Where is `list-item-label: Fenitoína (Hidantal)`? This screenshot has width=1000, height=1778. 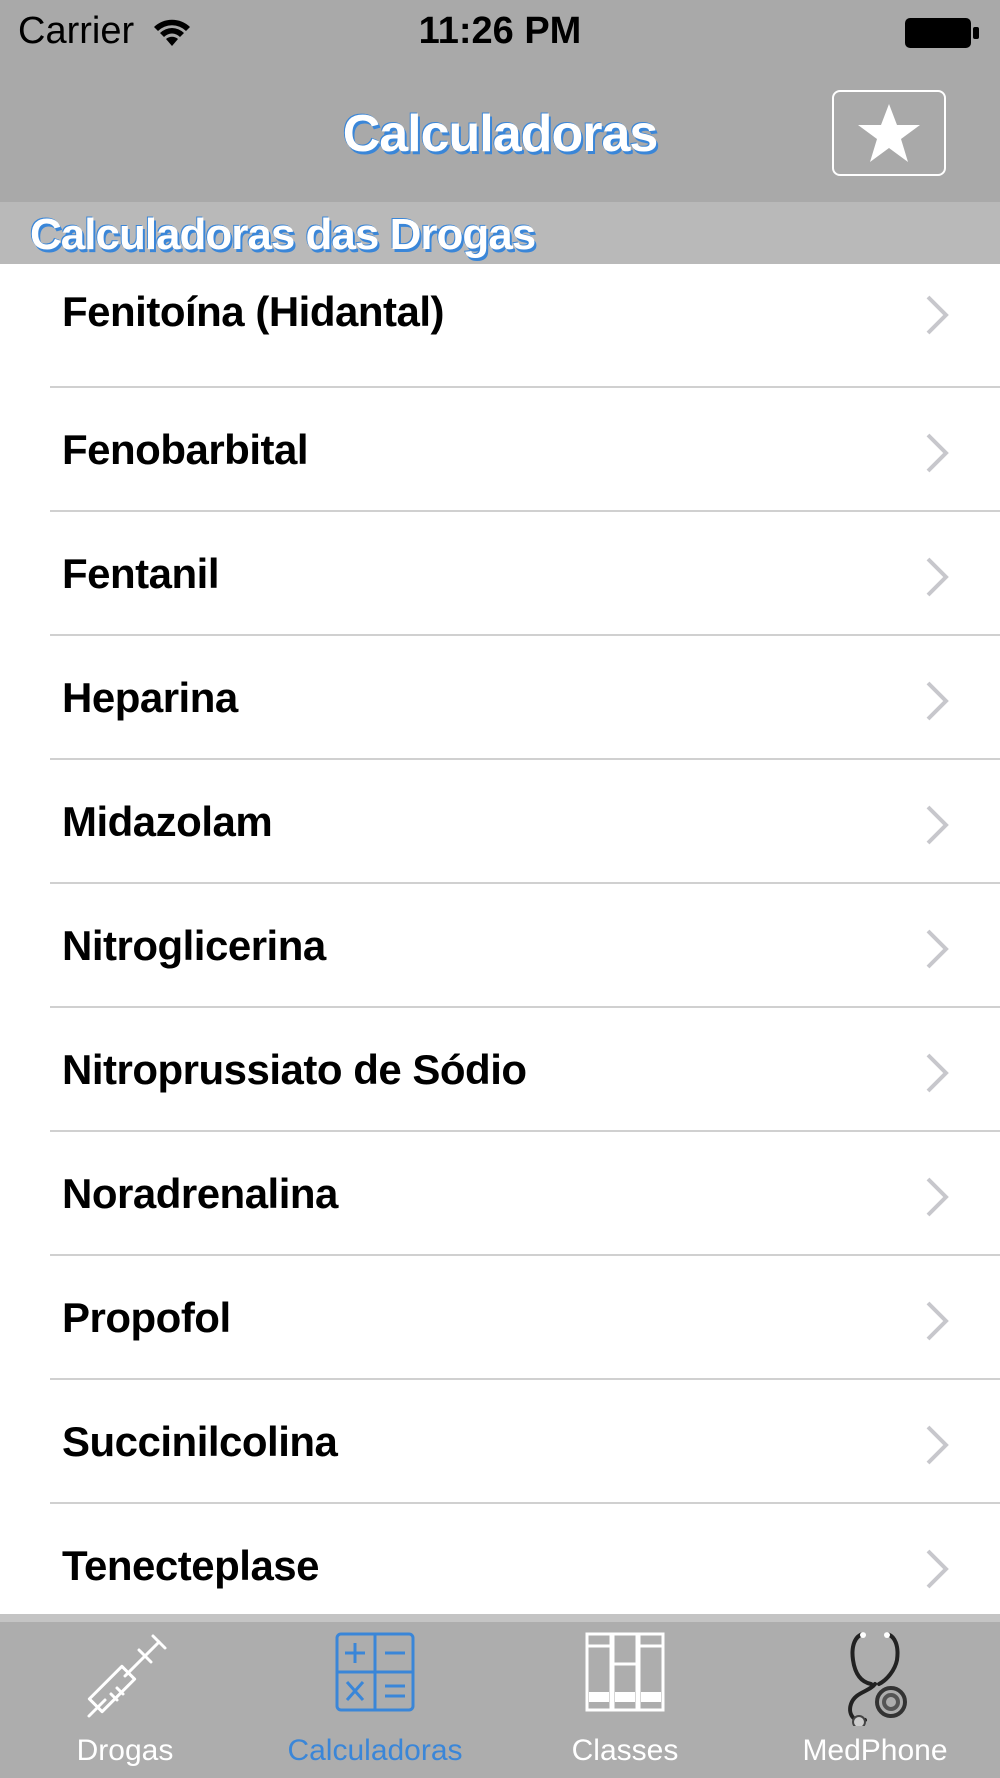
list-item-label: Fenitoína (Hidantal) is located at coordinates (253, 311).